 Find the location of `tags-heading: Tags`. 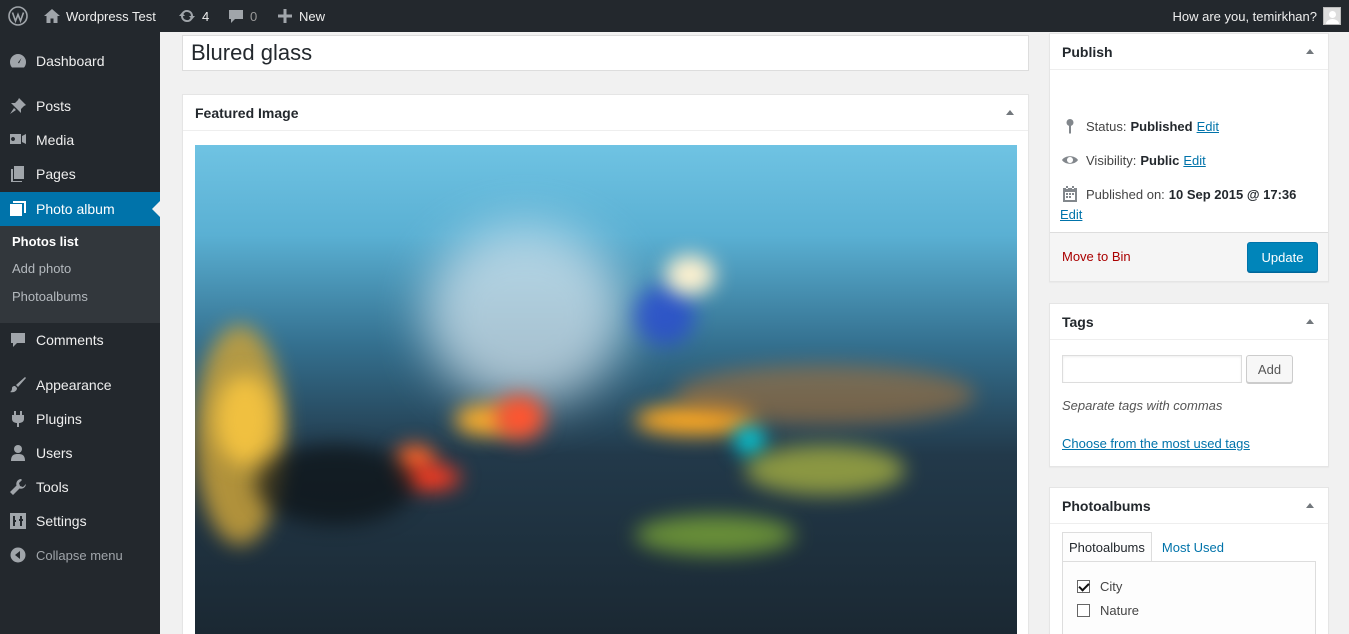

tags-heading: Tags is located at coordinates (1078, 321).